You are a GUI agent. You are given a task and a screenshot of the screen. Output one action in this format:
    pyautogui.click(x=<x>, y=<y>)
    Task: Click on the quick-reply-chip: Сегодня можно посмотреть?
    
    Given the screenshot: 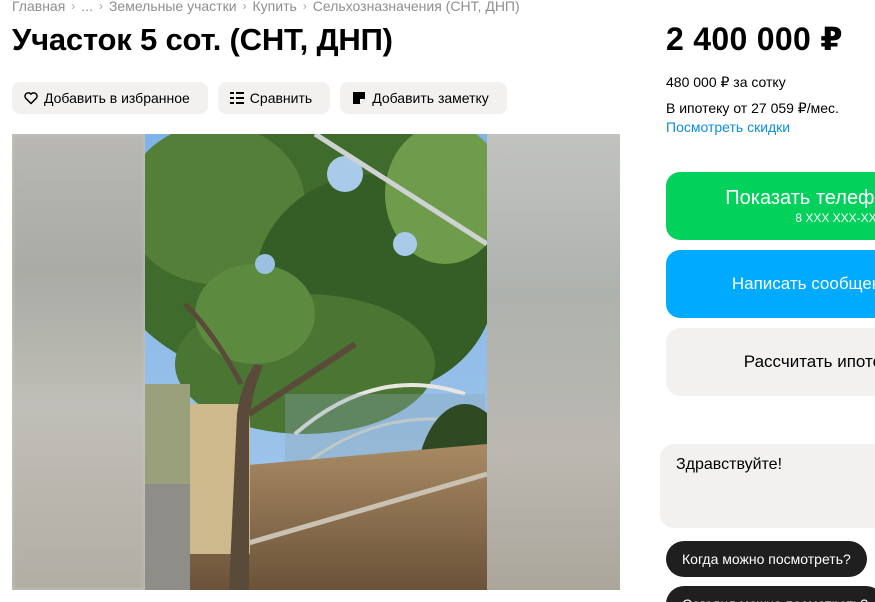 What is the action you would take?
    pyautogui.click(x=770, y=594)
    